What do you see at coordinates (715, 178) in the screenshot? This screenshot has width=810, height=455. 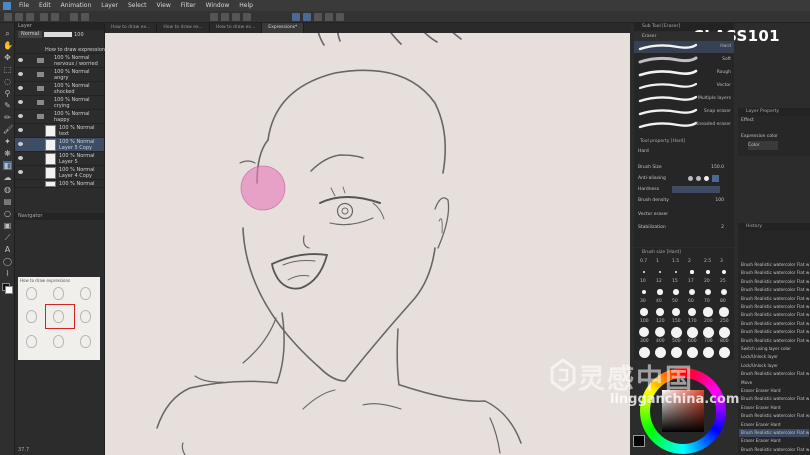 I see `aa-option-strong` at bounding box center [715, 178].